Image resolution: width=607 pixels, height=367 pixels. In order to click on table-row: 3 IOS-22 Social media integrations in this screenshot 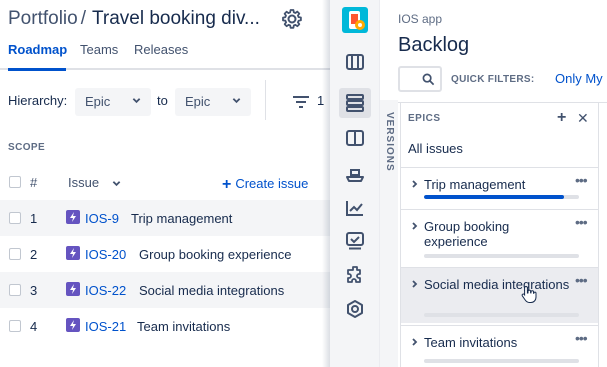, I will do `click(165, 290)`.